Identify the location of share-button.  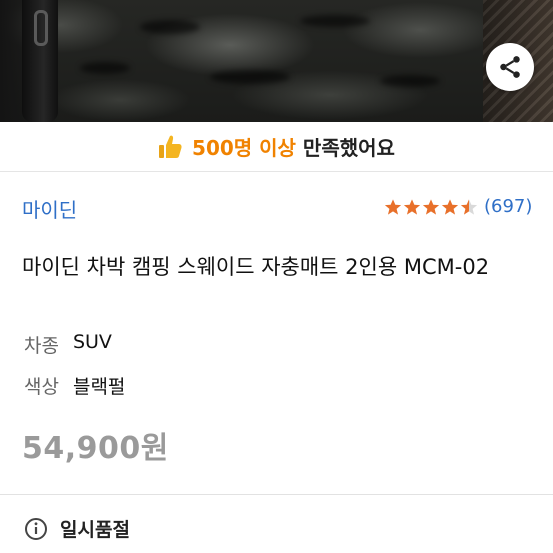
(510, 67).